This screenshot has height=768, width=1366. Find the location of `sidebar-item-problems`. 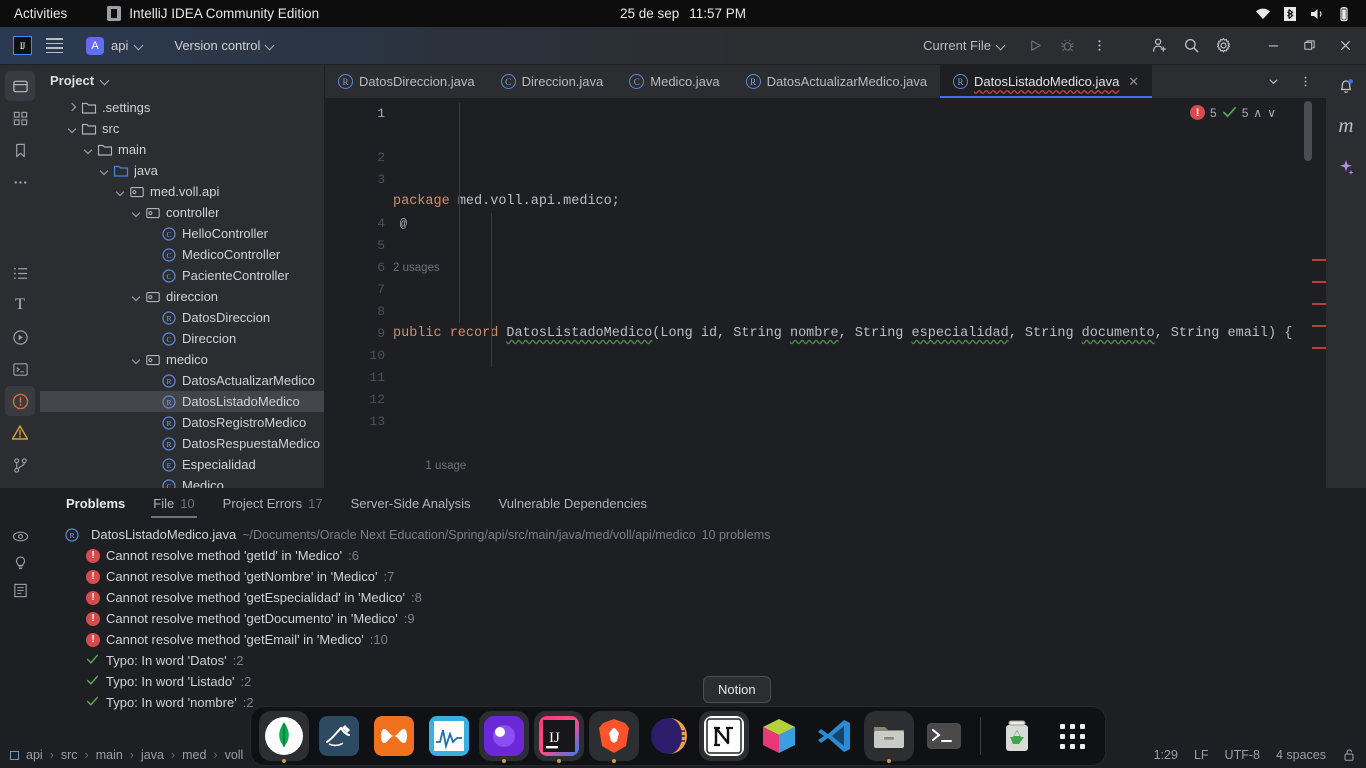

sidebar-item-problems is located at coordinates (20, 401).